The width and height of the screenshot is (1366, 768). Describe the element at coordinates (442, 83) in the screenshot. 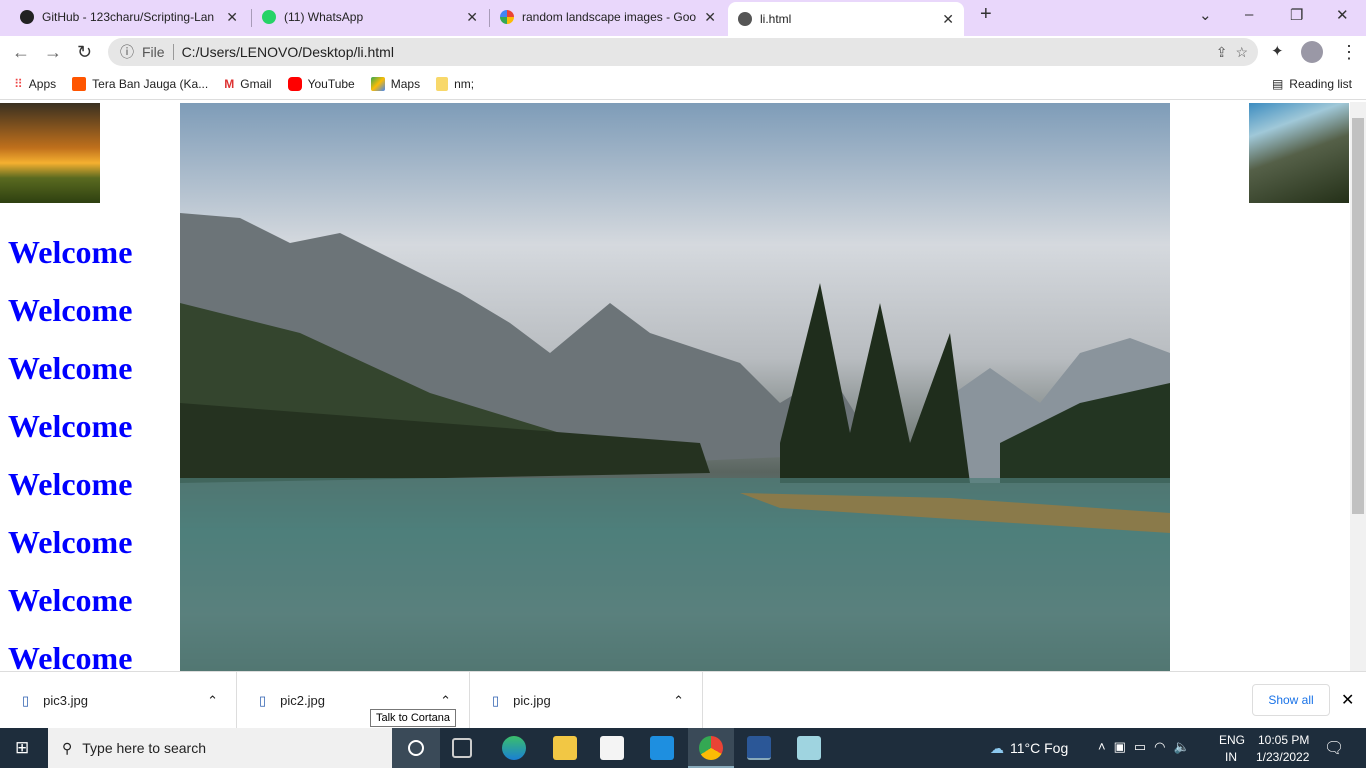

I see `folder-icon` at that location.